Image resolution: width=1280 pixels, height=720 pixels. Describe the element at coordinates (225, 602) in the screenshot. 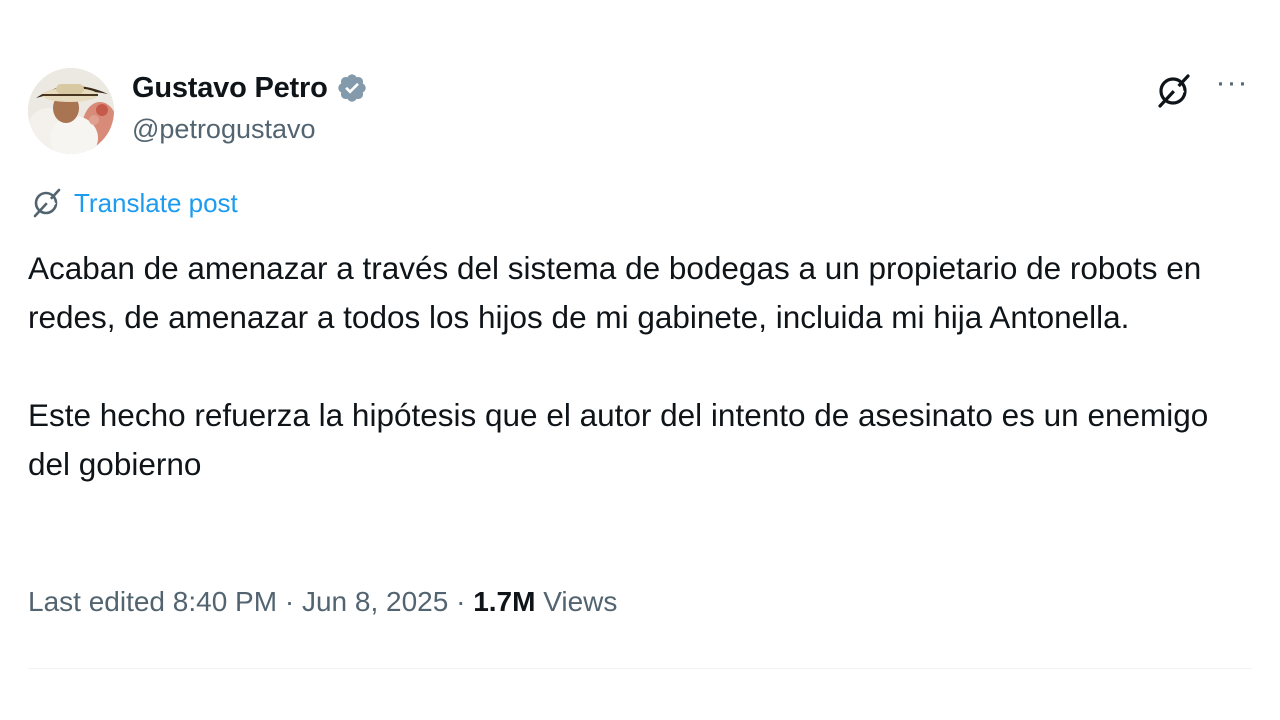

I see `post-time: 8:40 PM` at that location.